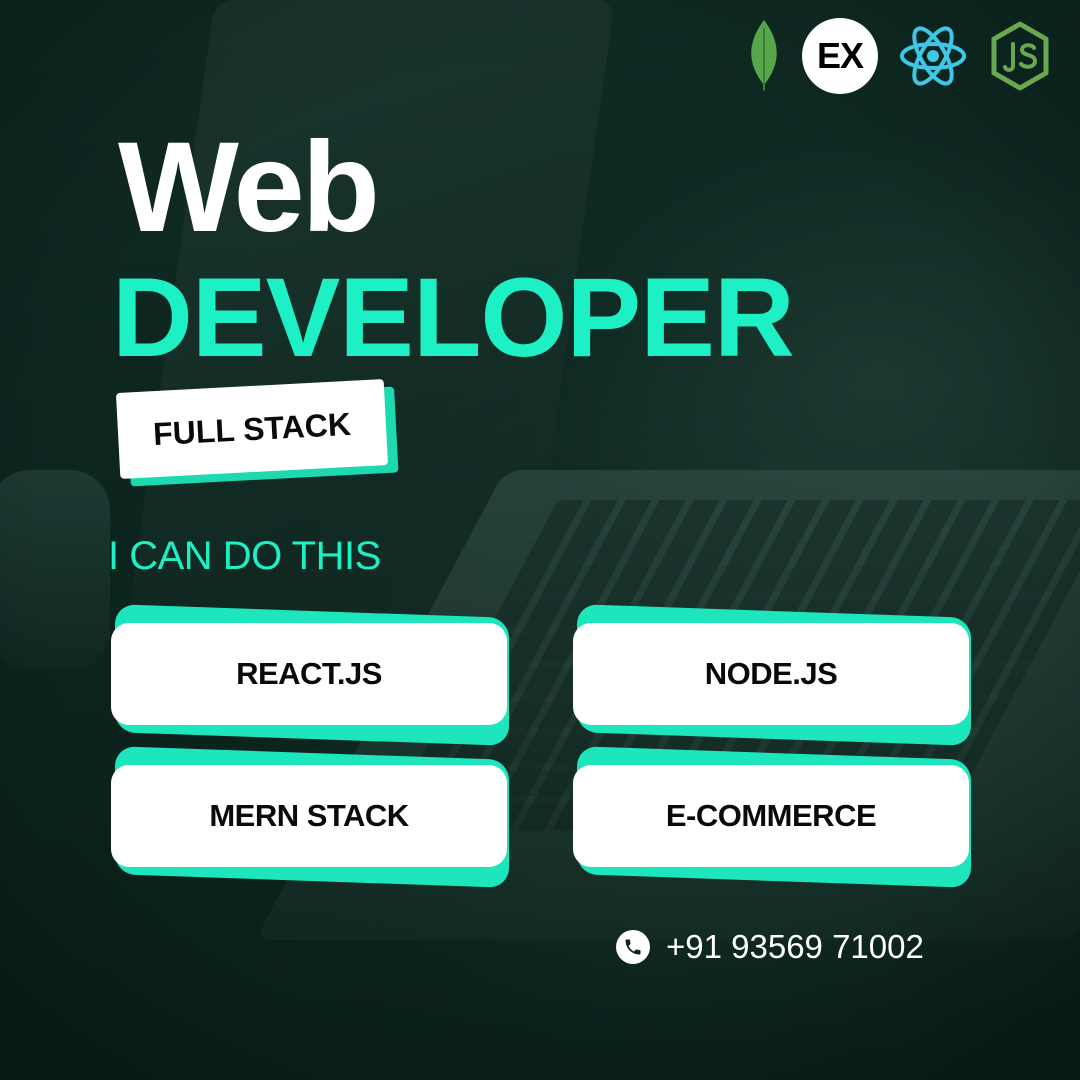  Describe the element at coordinates (249, 187) in the screenshot. I see `title-web: Web` at that location.